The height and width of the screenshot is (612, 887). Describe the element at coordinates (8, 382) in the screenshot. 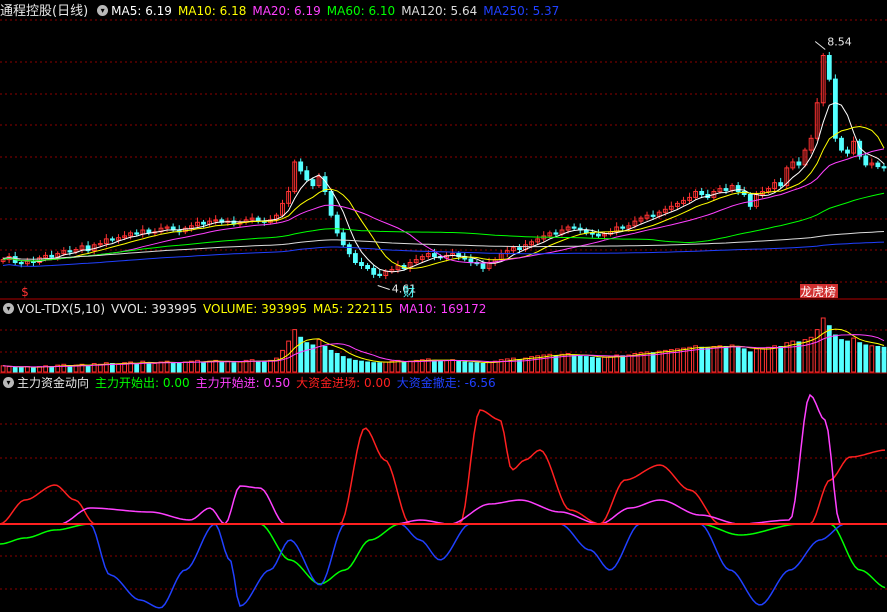

I see `flow-toggle-icon: ▾` at that location.